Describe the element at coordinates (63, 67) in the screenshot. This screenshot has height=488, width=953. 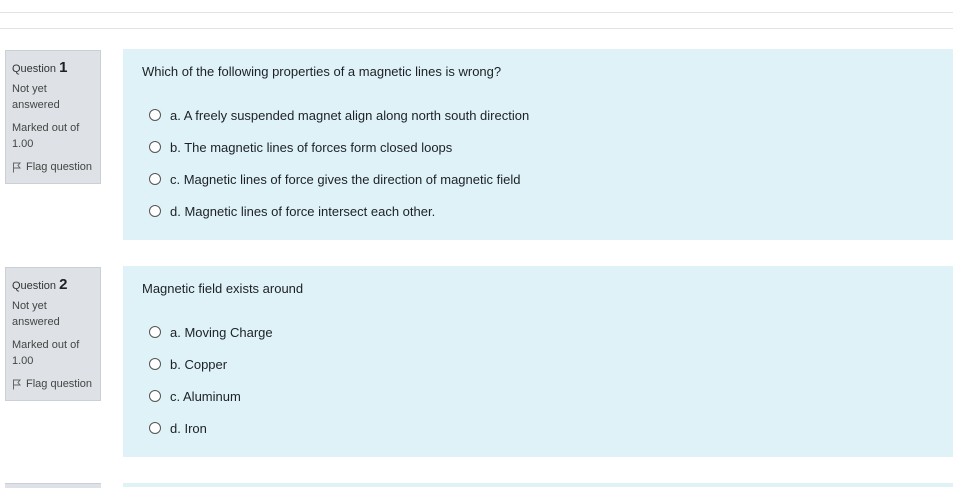
I see `question-number-value: 1` at that location.